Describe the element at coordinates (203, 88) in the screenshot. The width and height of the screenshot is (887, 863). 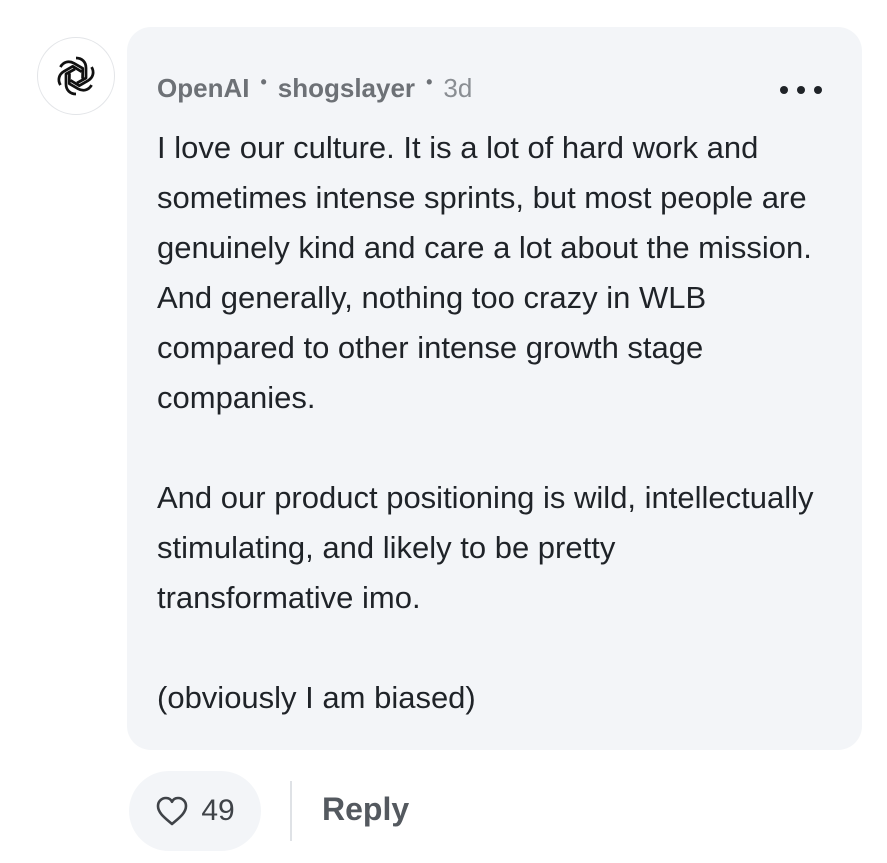
I see `company-name: OpenAI` at that location.